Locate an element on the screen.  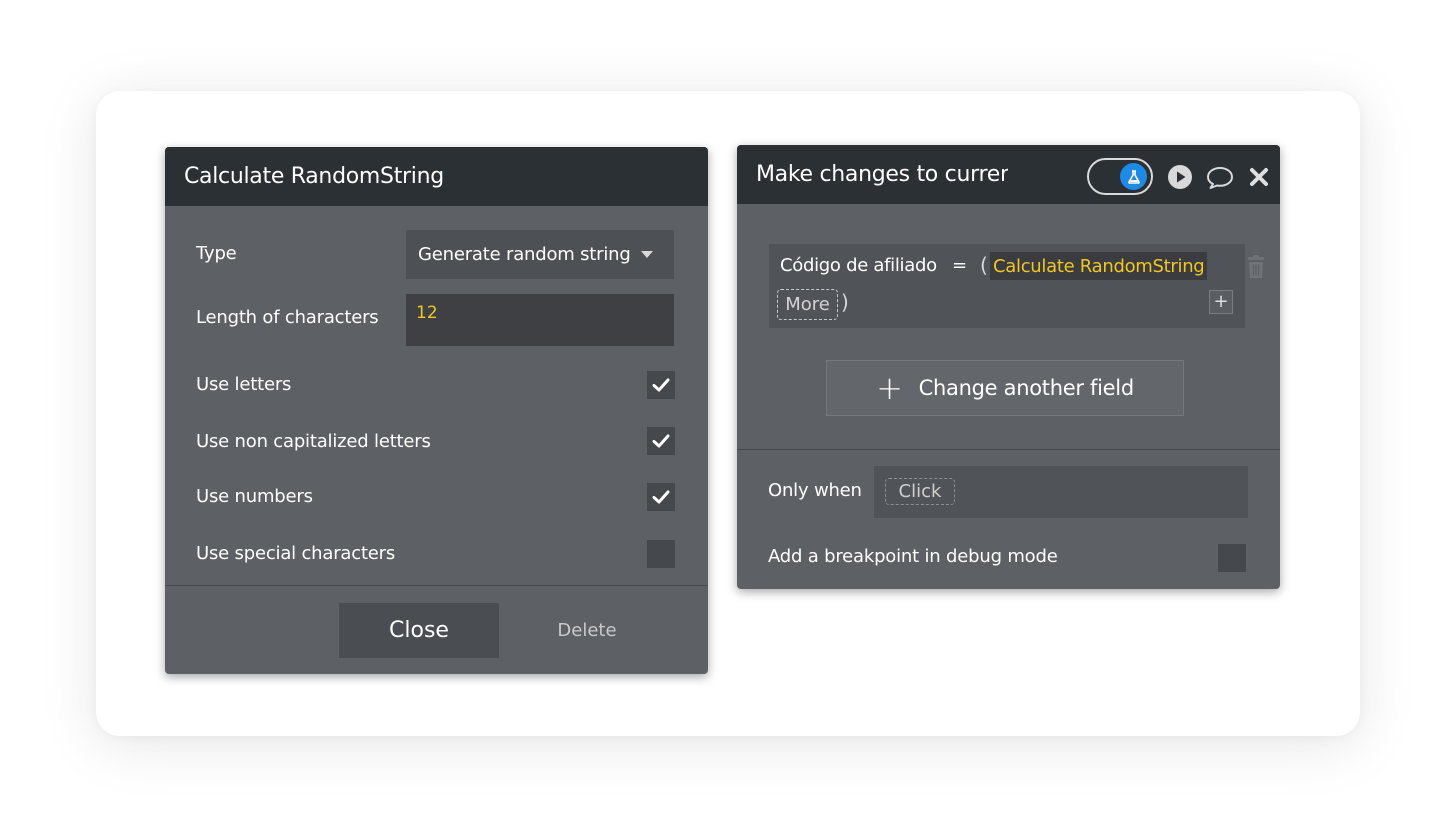
add-expression-plus-icon: + is located at coordinates (1221, 302).